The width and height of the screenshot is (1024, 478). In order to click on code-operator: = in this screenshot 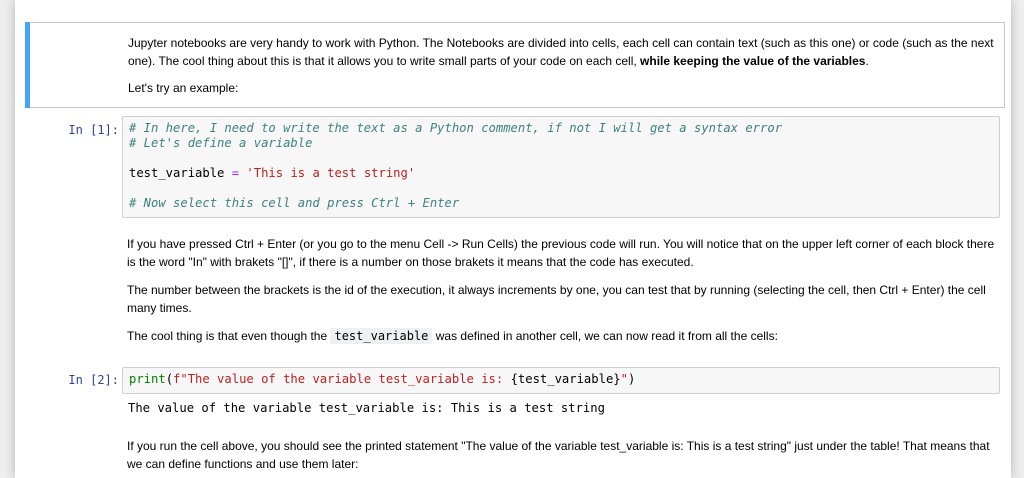, I will do `click(235, 173)`.